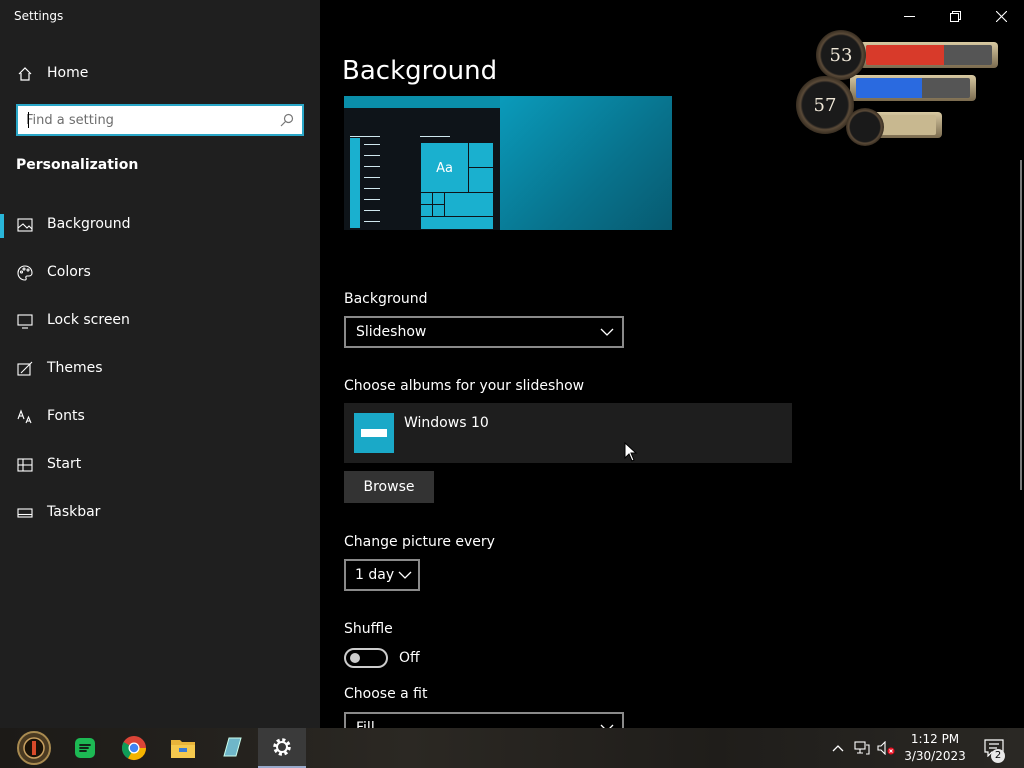  What do you see at coordinates (160, 518) in the screenshot?
I see `sidebar-item-taskbar: Taskbar` at bounding box center [160, 518].